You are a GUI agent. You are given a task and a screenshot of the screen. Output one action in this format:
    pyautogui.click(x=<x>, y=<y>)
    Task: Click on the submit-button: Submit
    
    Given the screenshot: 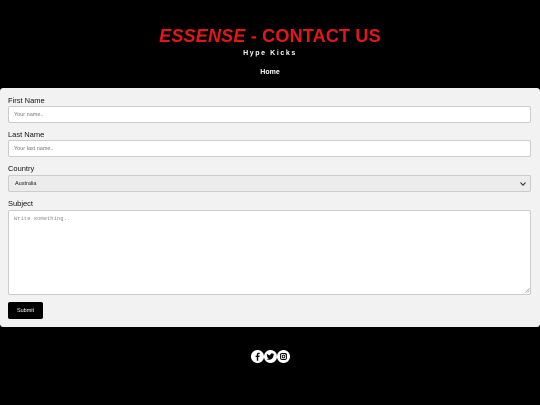 What is the action you would take?
    pyautogui.click(x=25, y=310)
    